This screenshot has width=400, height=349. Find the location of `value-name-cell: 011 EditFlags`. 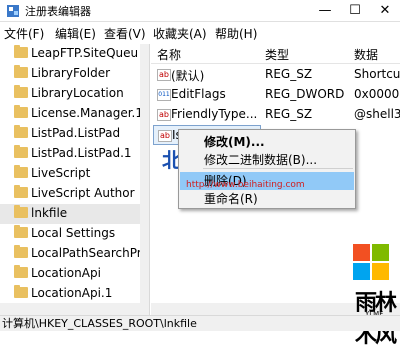

value-name-cell: 011 EditFlags is located at coordinates (207, 95).